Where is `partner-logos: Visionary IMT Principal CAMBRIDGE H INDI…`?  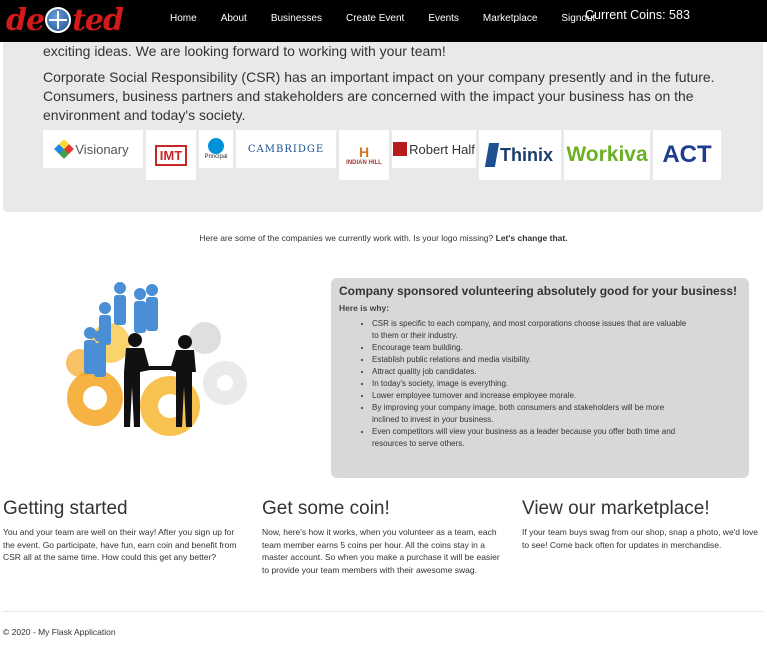 partner-logos: Visionary IMT Principal CAMBRIDGE H INDI… is located at coordinates (383, 155).